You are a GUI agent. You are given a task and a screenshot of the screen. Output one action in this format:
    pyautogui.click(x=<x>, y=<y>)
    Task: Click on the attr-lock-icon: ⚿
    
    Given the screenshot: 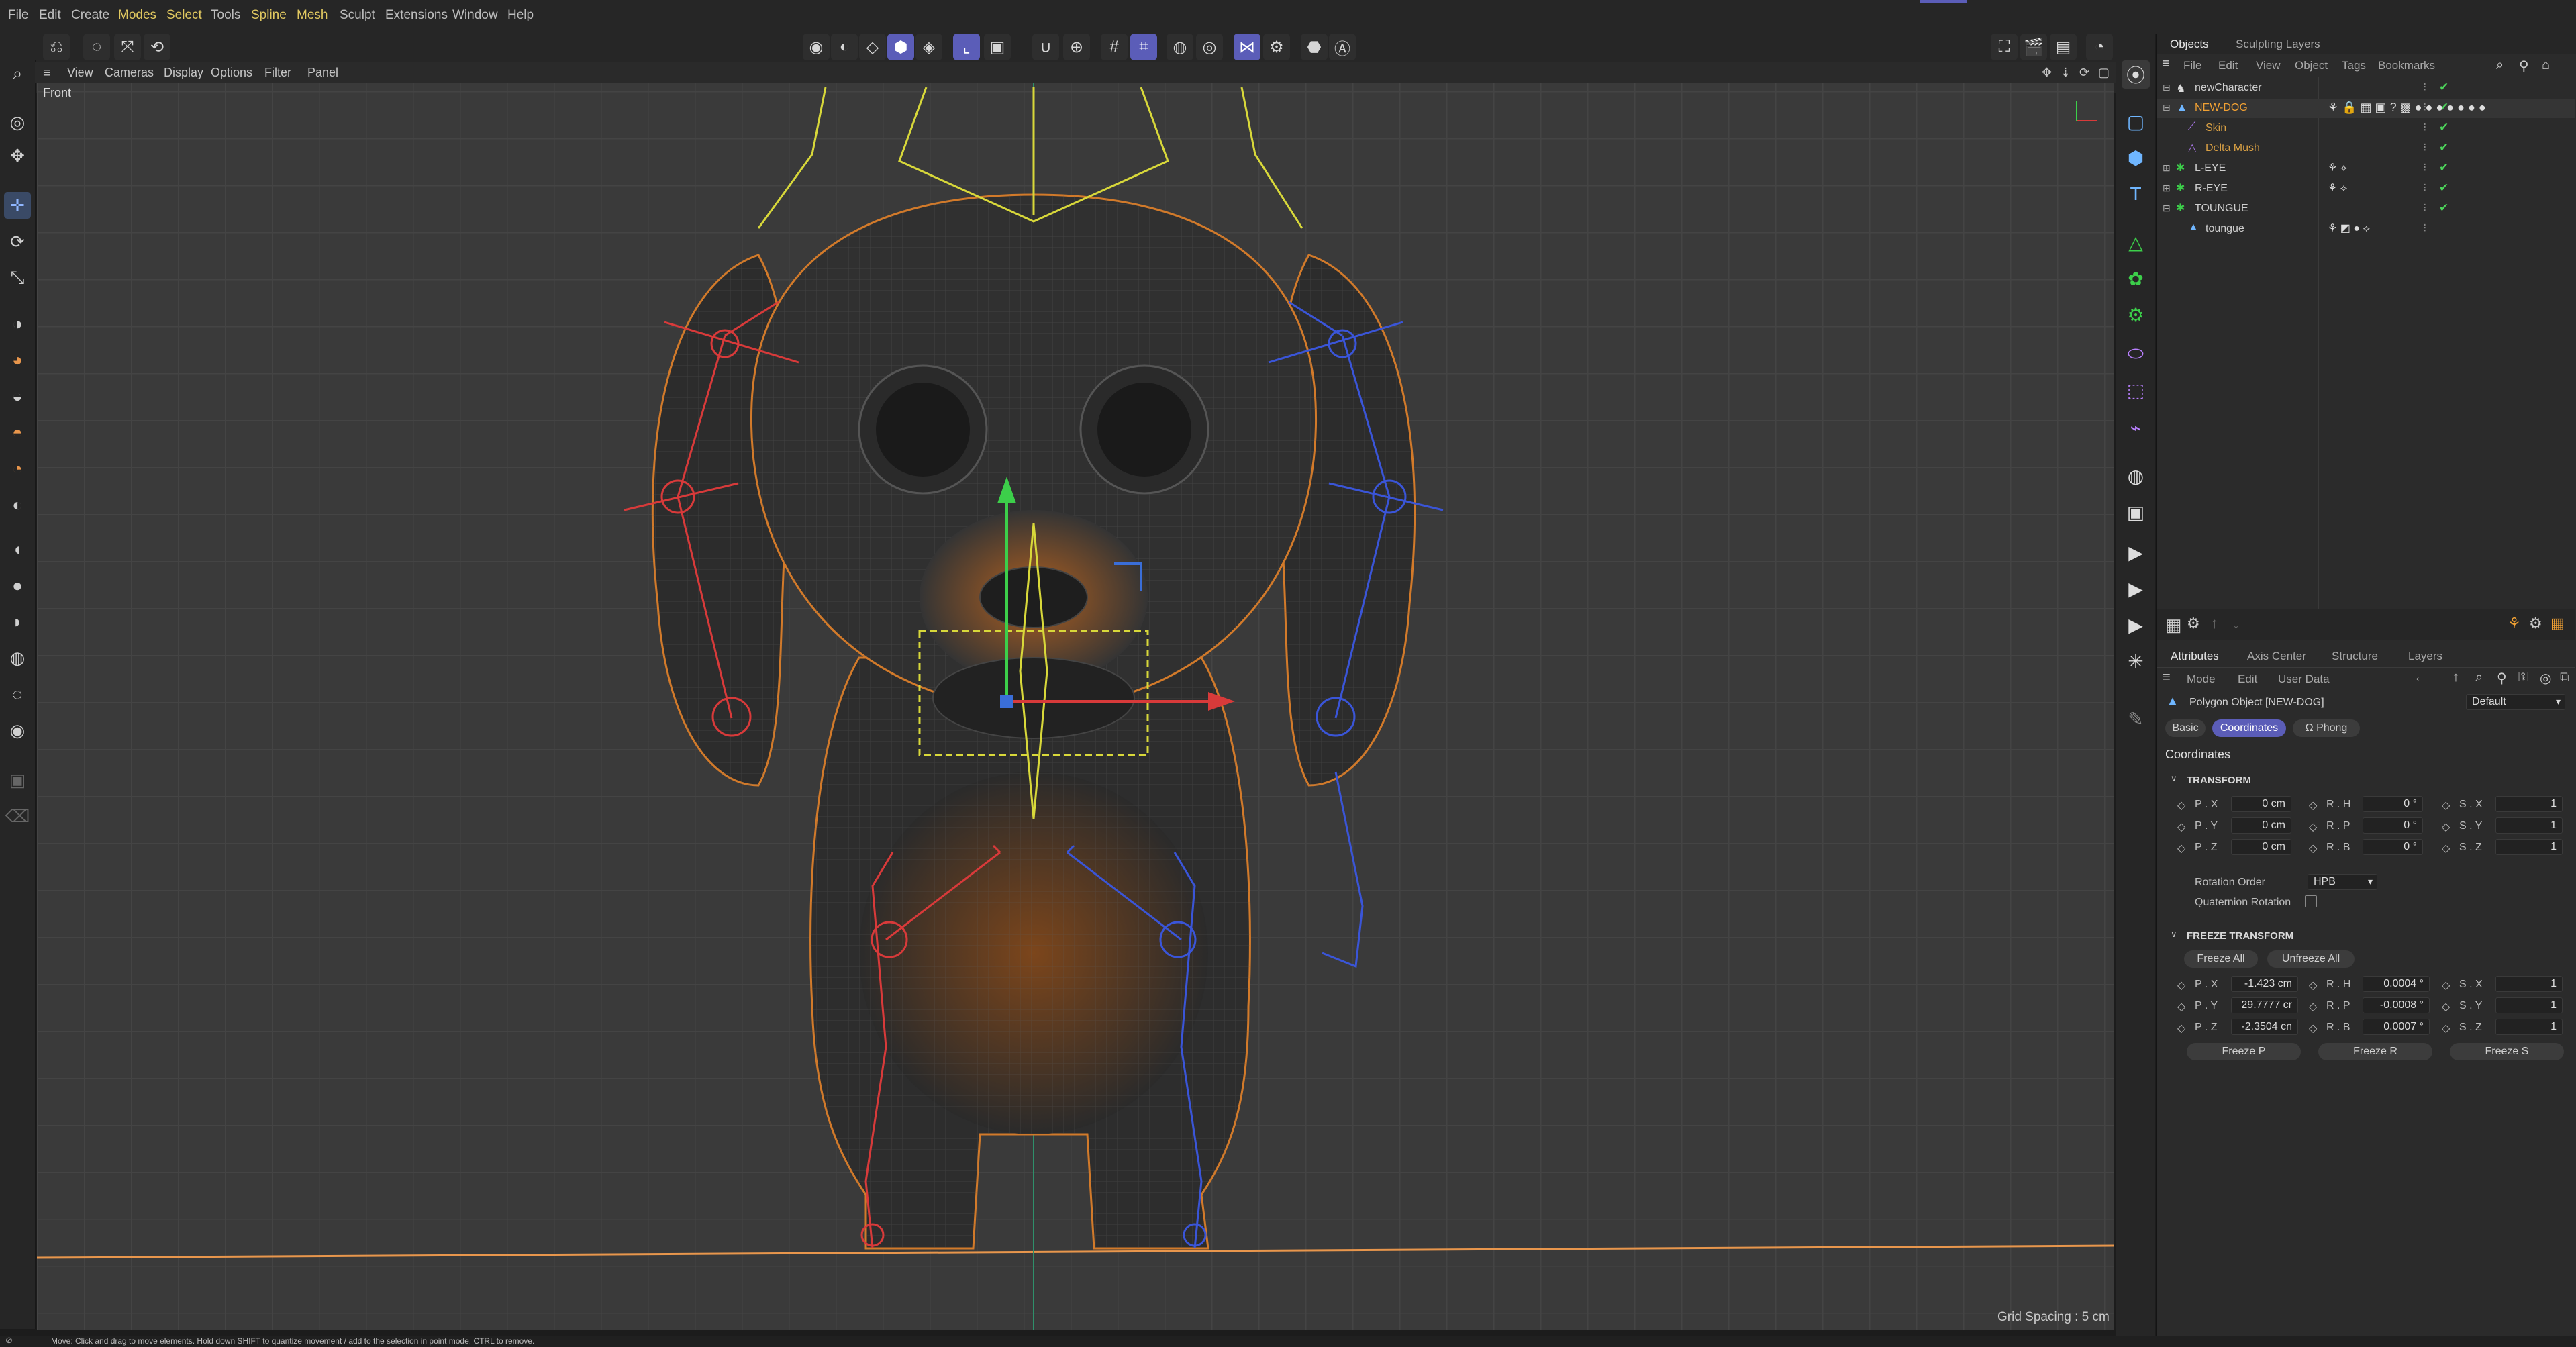 What is the action you would take?
    pyautogui.click(x=2523, y=677)
    